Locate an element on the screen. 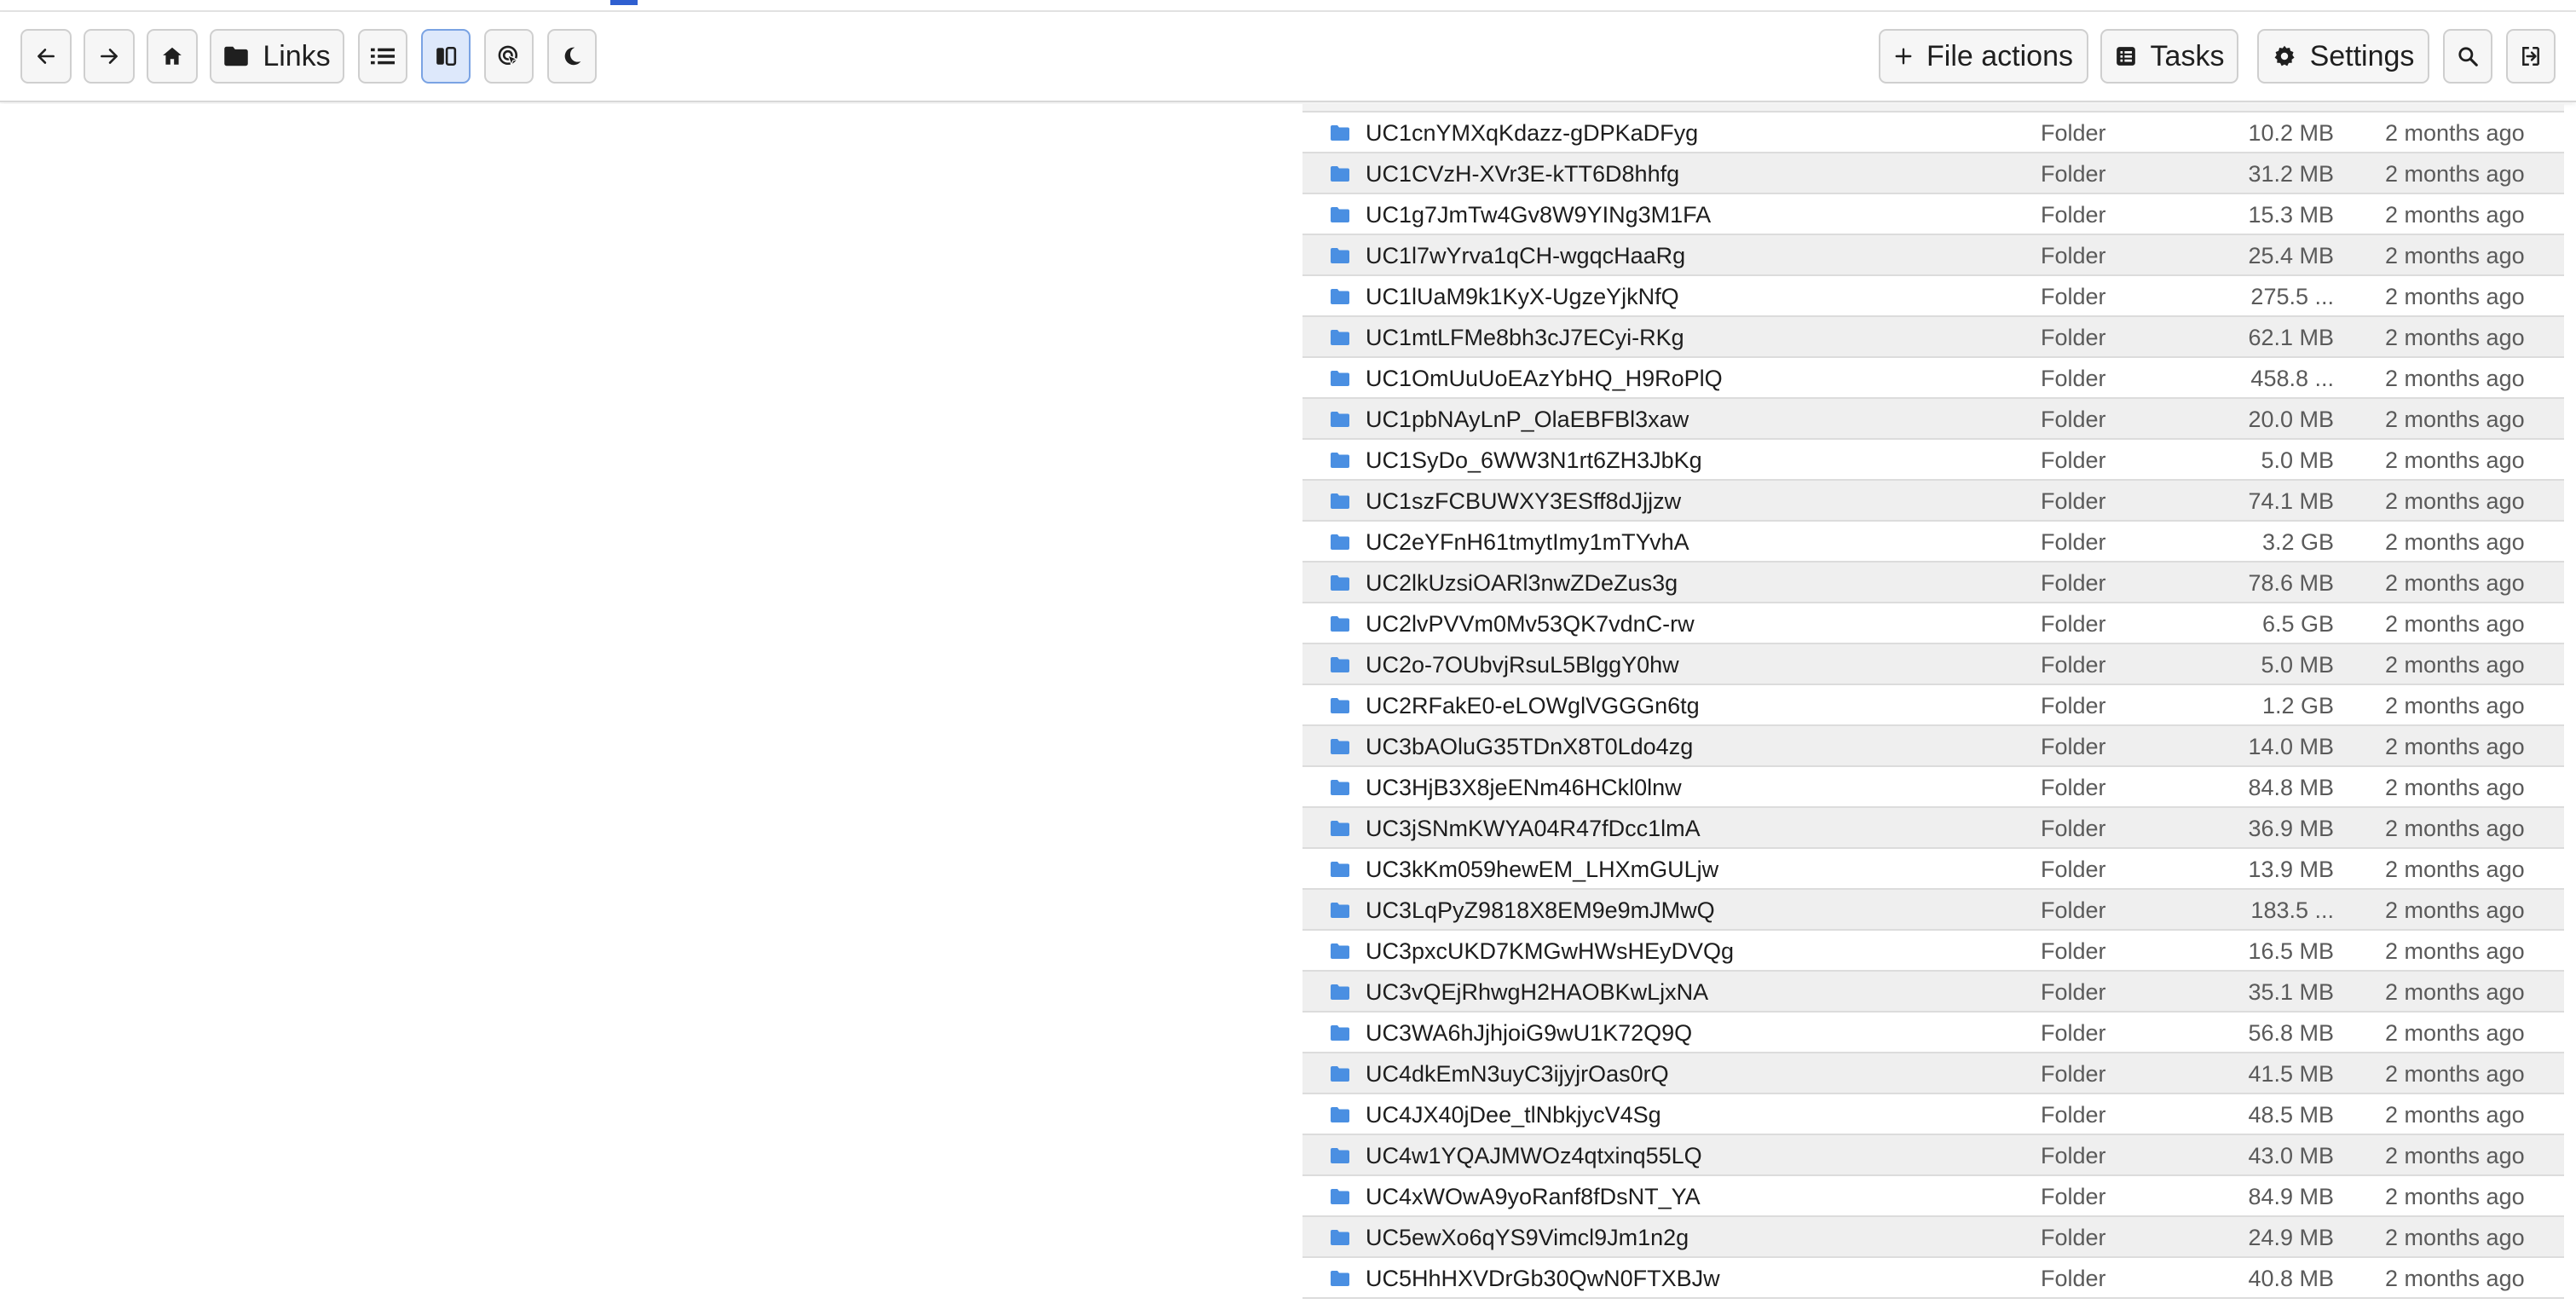 The image size is (2576, 1304). file-name: UC5ewXo6qYS9Vimcl9Jm1n2g is located at coordinates (1527, 1238).